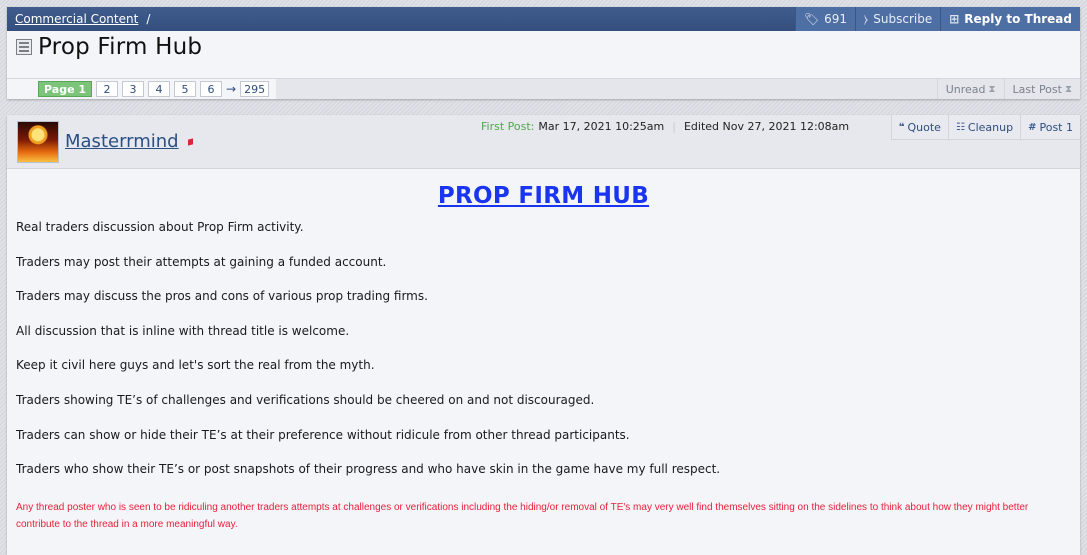 The width and height of the screenshot is (1087, 555). I want to click on post-number-label: Post 1, so click(1056, 127).